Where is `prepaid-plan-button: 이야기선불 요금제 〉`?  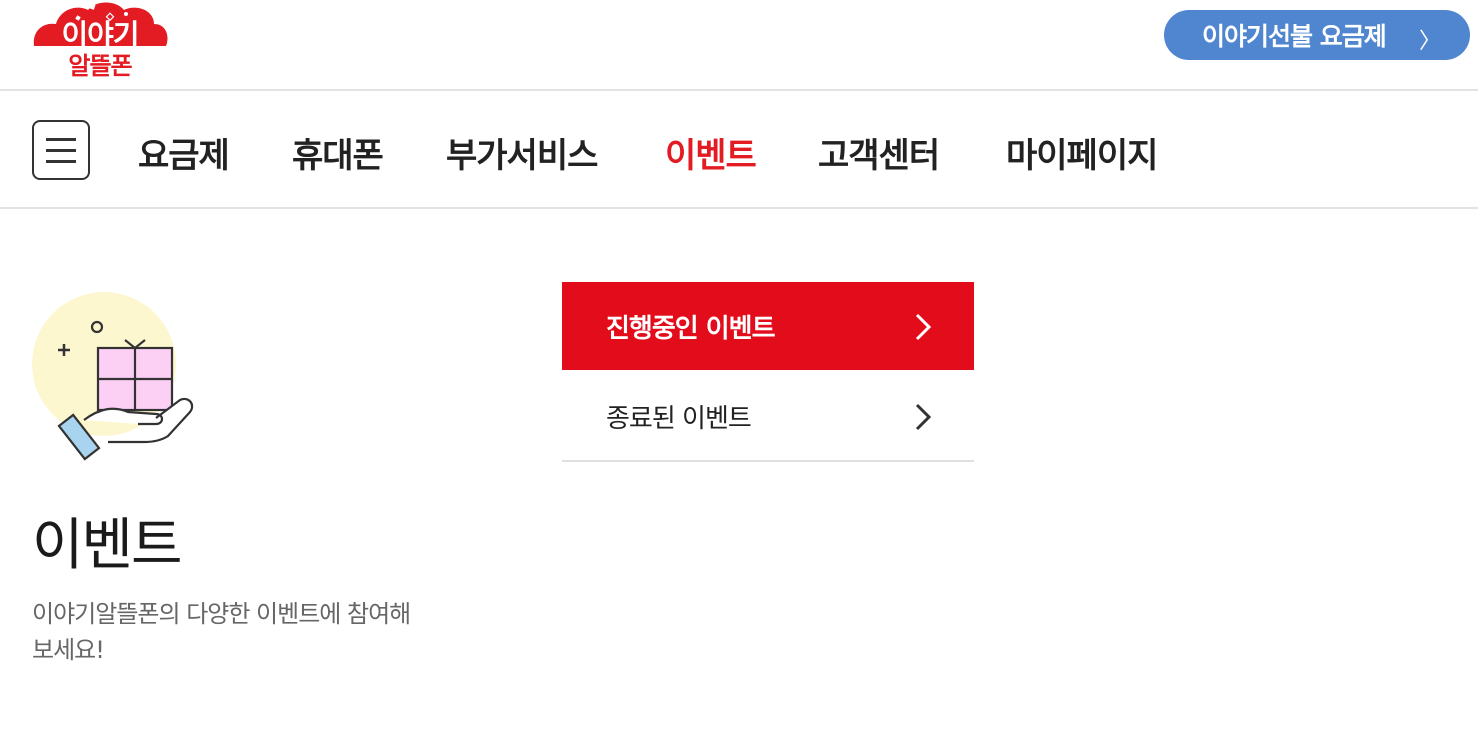
prepaid-plan-button: 이야기선불 요금제 〉 is located at coordinates (1317, 35).